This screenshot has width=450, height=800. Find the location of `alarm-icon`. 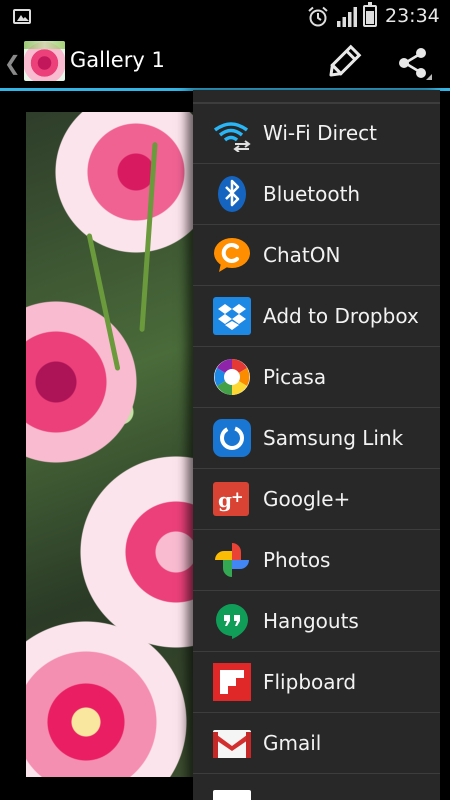

alarm-icon is located at coordinates (318, 16).